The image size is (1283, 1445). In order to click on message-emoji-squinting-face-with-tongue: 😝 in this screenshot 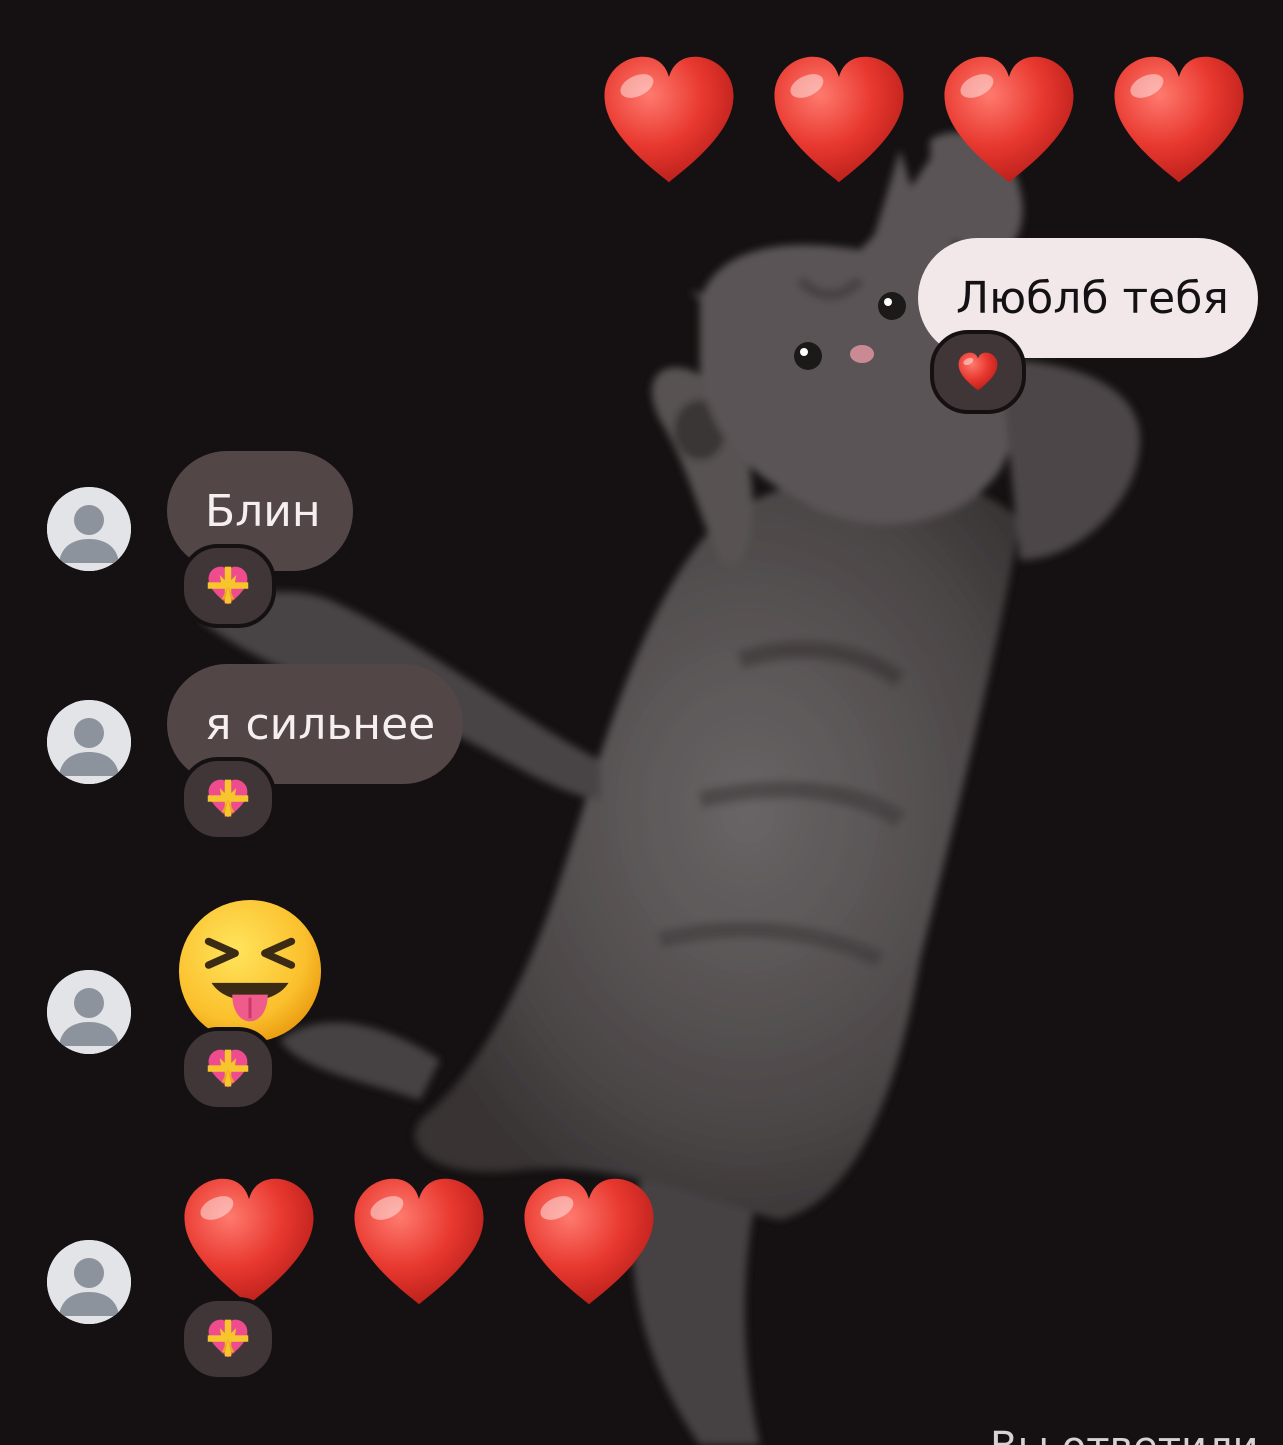, I will do `click(250, 971)`.